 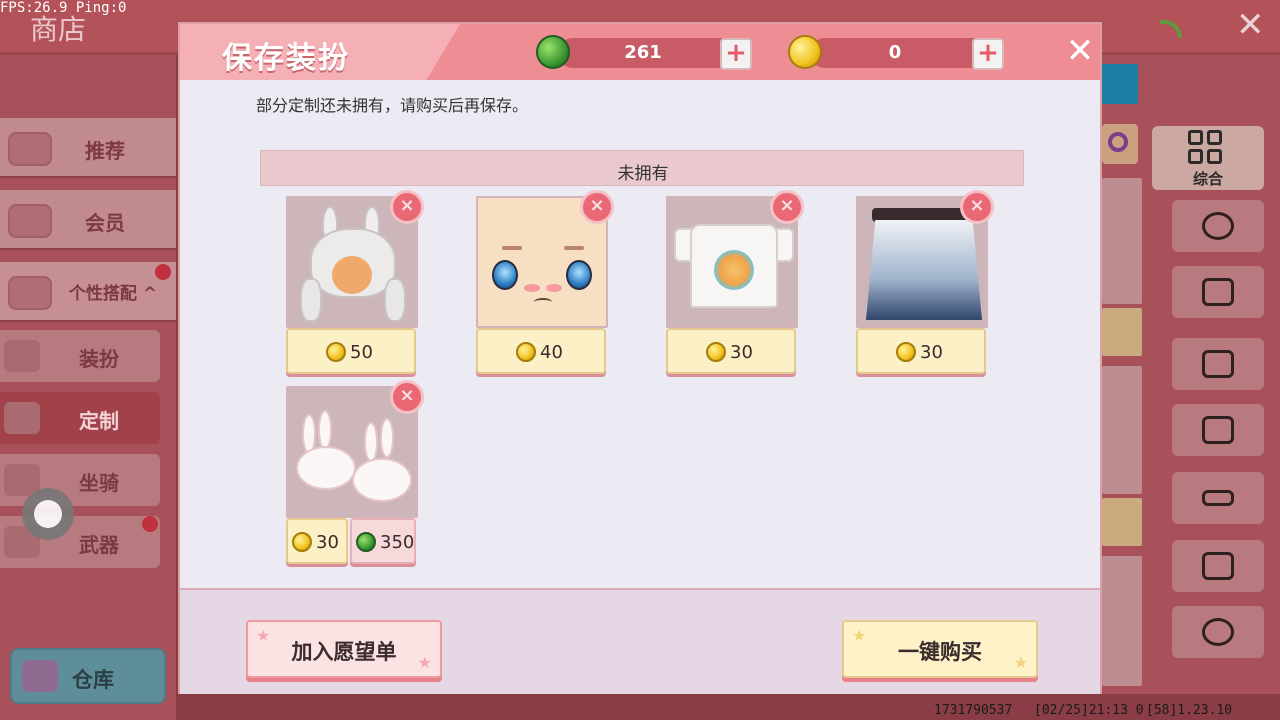 I want to click on face-button, so click(x=1218, y=430).